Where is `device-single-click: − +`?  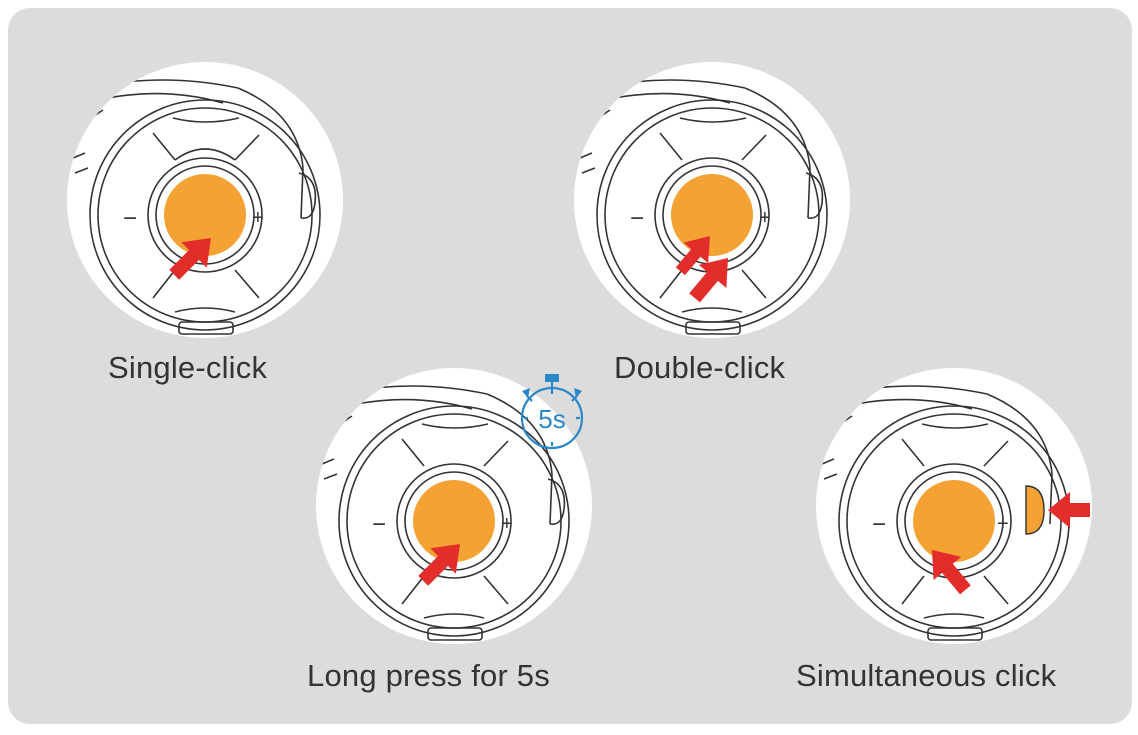 device-single-click: − + is located at coordinates (205, 200).